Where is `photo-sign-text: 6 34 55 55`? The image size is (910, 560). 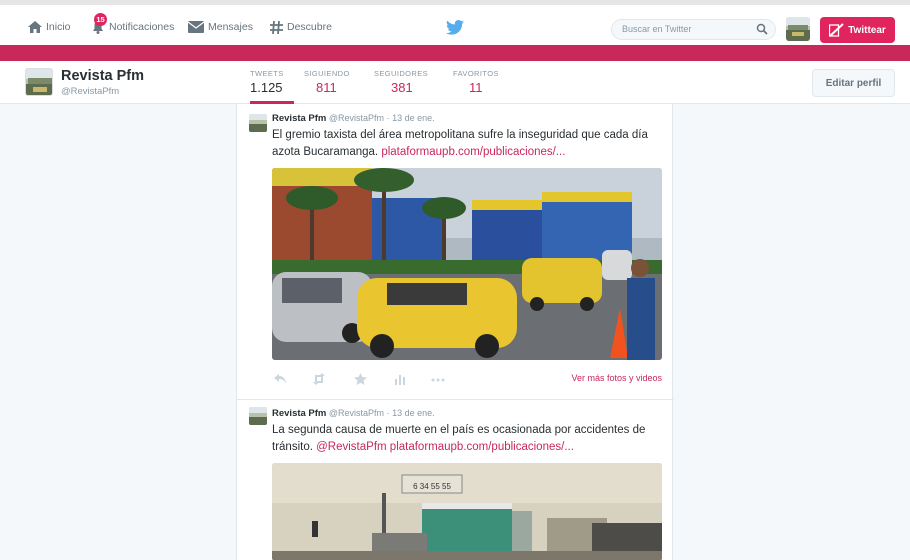
photo-sign-text: 6 34 55 55 is located at coordinates (432, 486).